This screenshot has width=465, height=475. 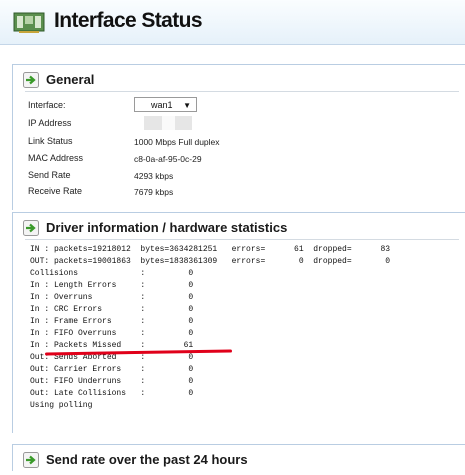 I want to click on network-card-icon, so click(x=29, y=22).